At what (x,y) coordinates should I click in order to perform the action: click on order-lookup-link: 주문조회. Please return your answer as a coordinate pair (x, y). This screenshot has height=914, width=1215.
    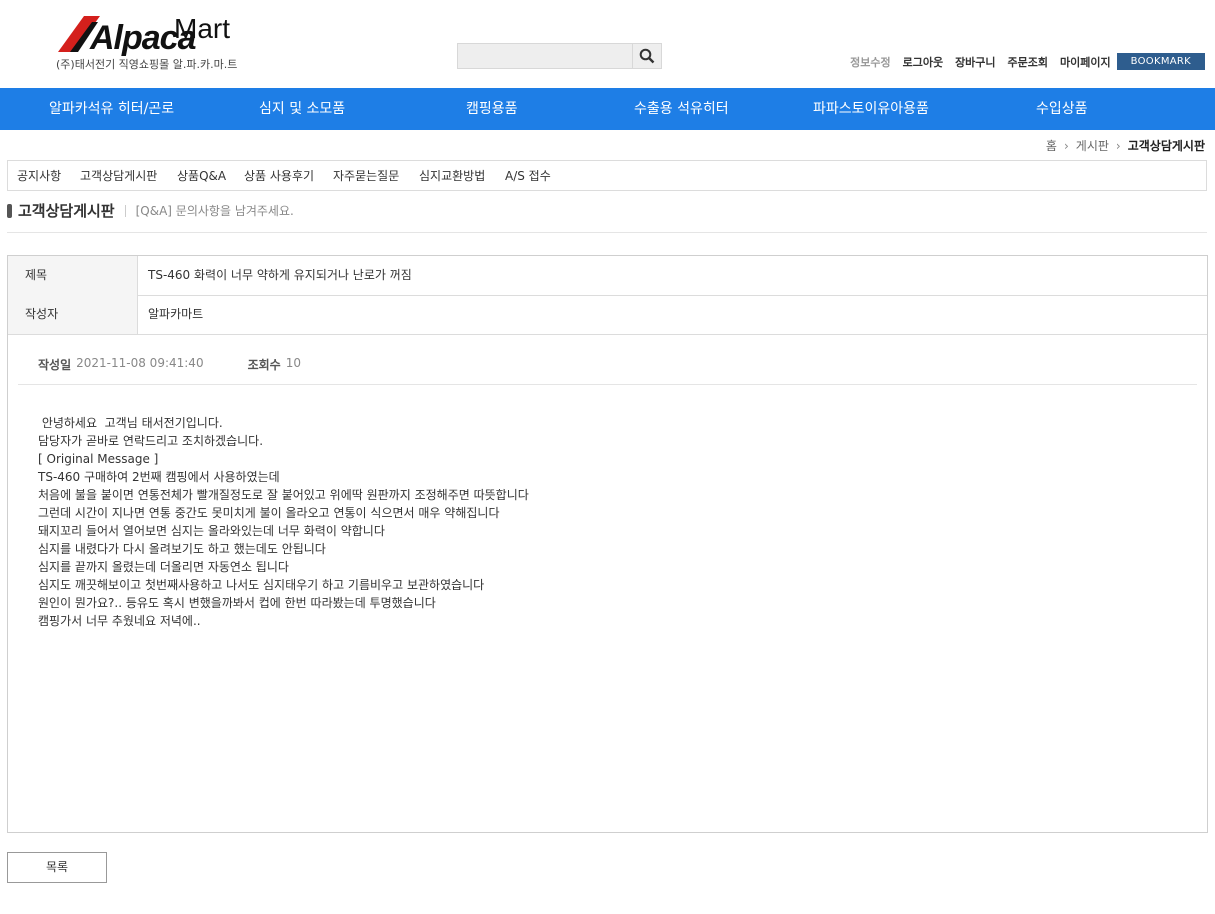
    Looking at the image, I should click on (1028, 62).